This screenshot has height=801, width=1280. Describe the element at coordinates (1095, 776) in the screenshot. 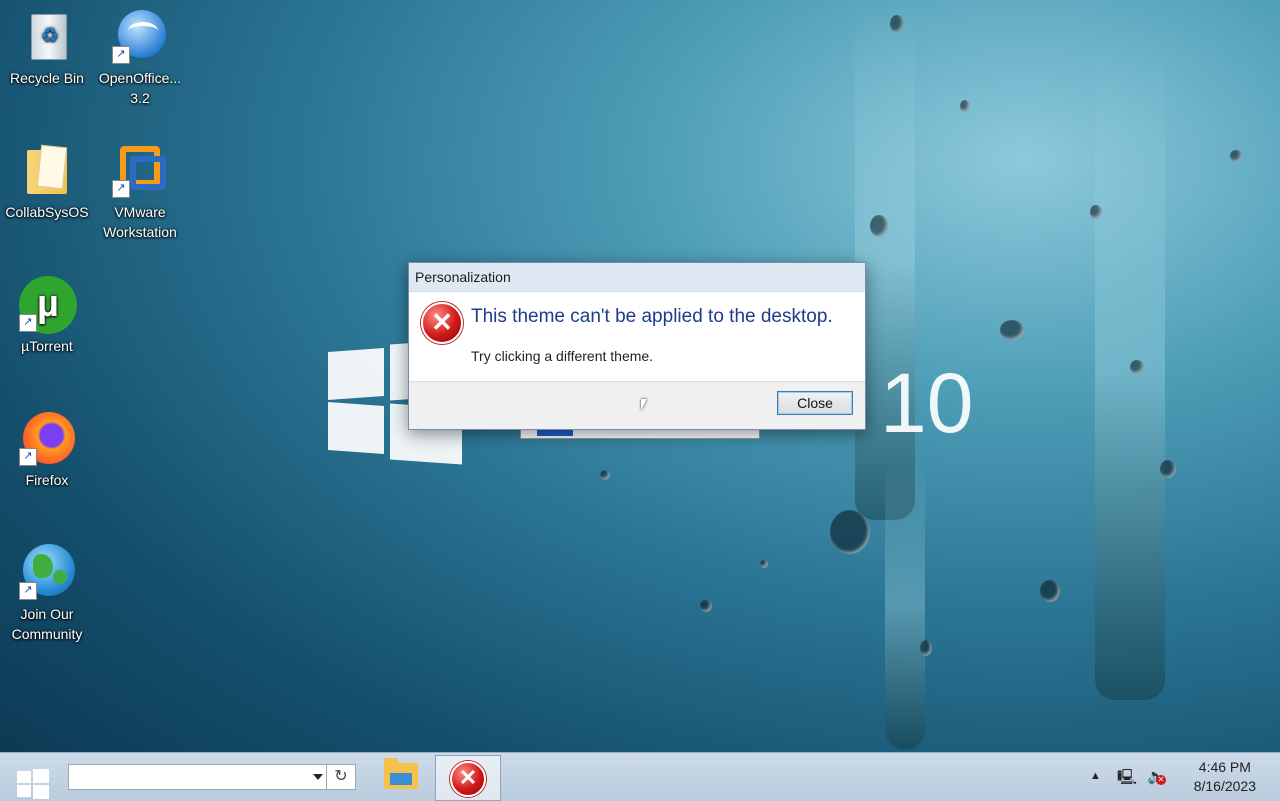

I see `show-hidden-icons-icon: ▲` at that location.